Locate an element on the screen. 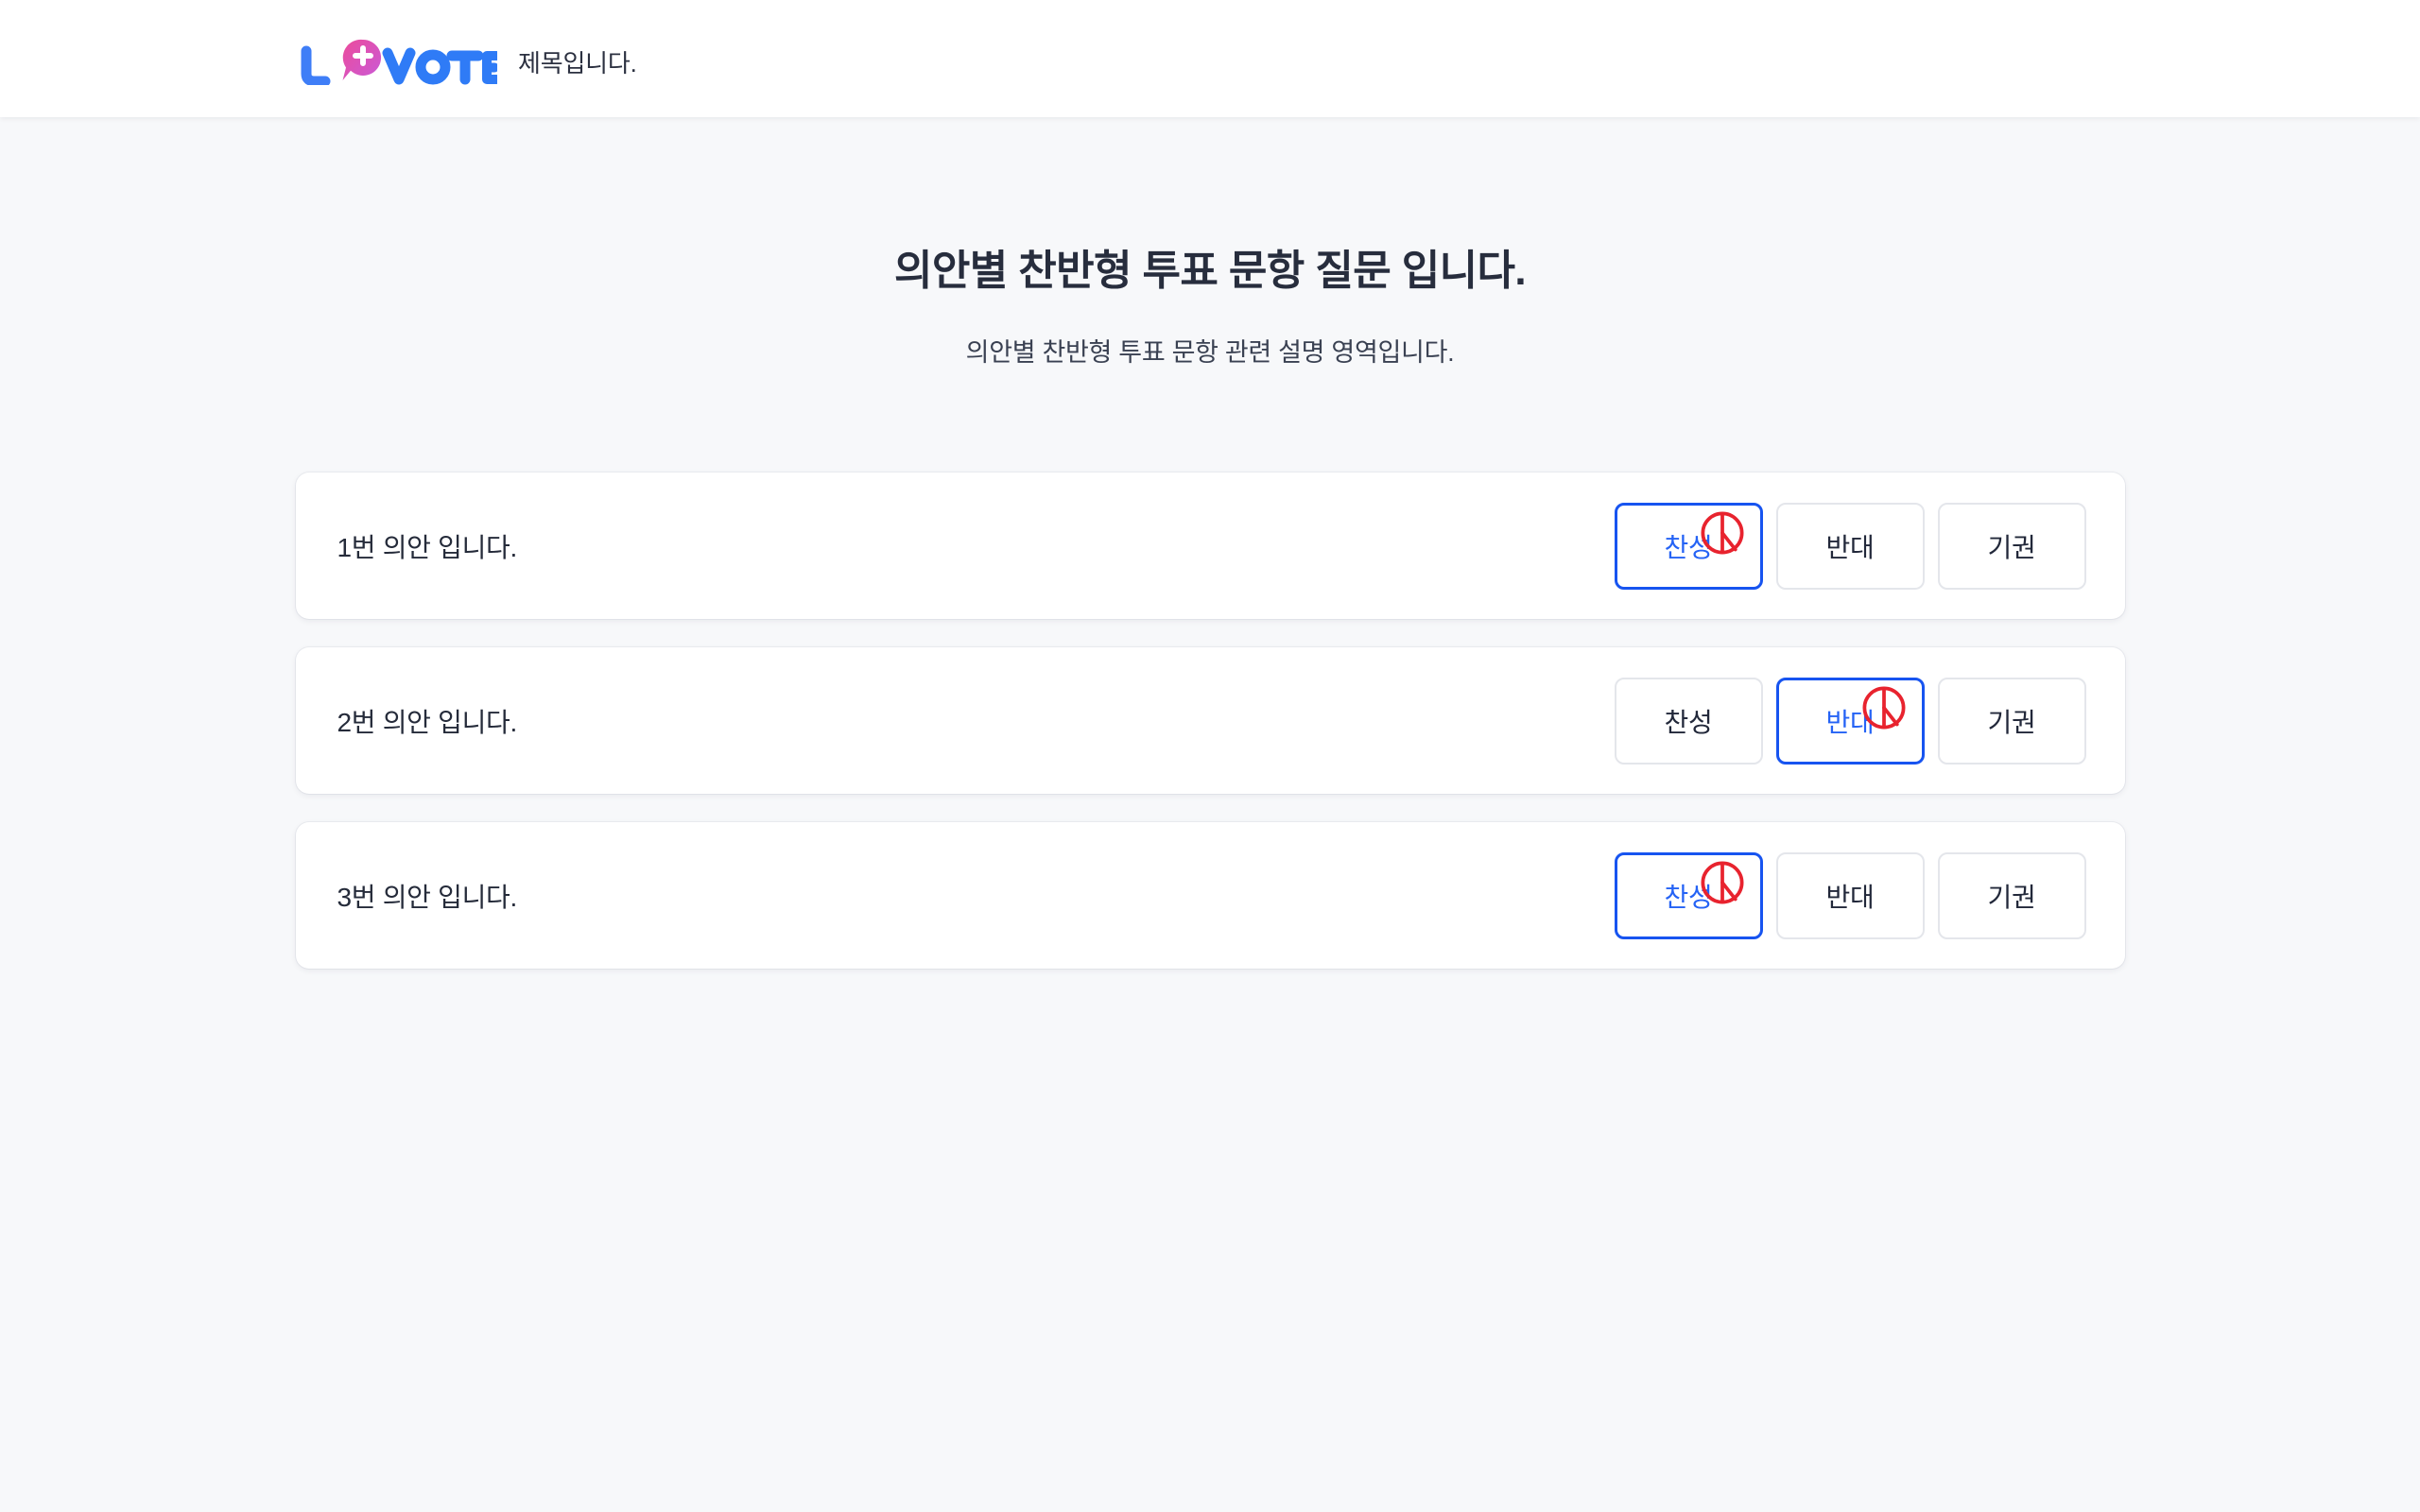 The image size is (2420, 1512). agenda-label: 2번 의안 입니다. is located at coordinates (427, 722).